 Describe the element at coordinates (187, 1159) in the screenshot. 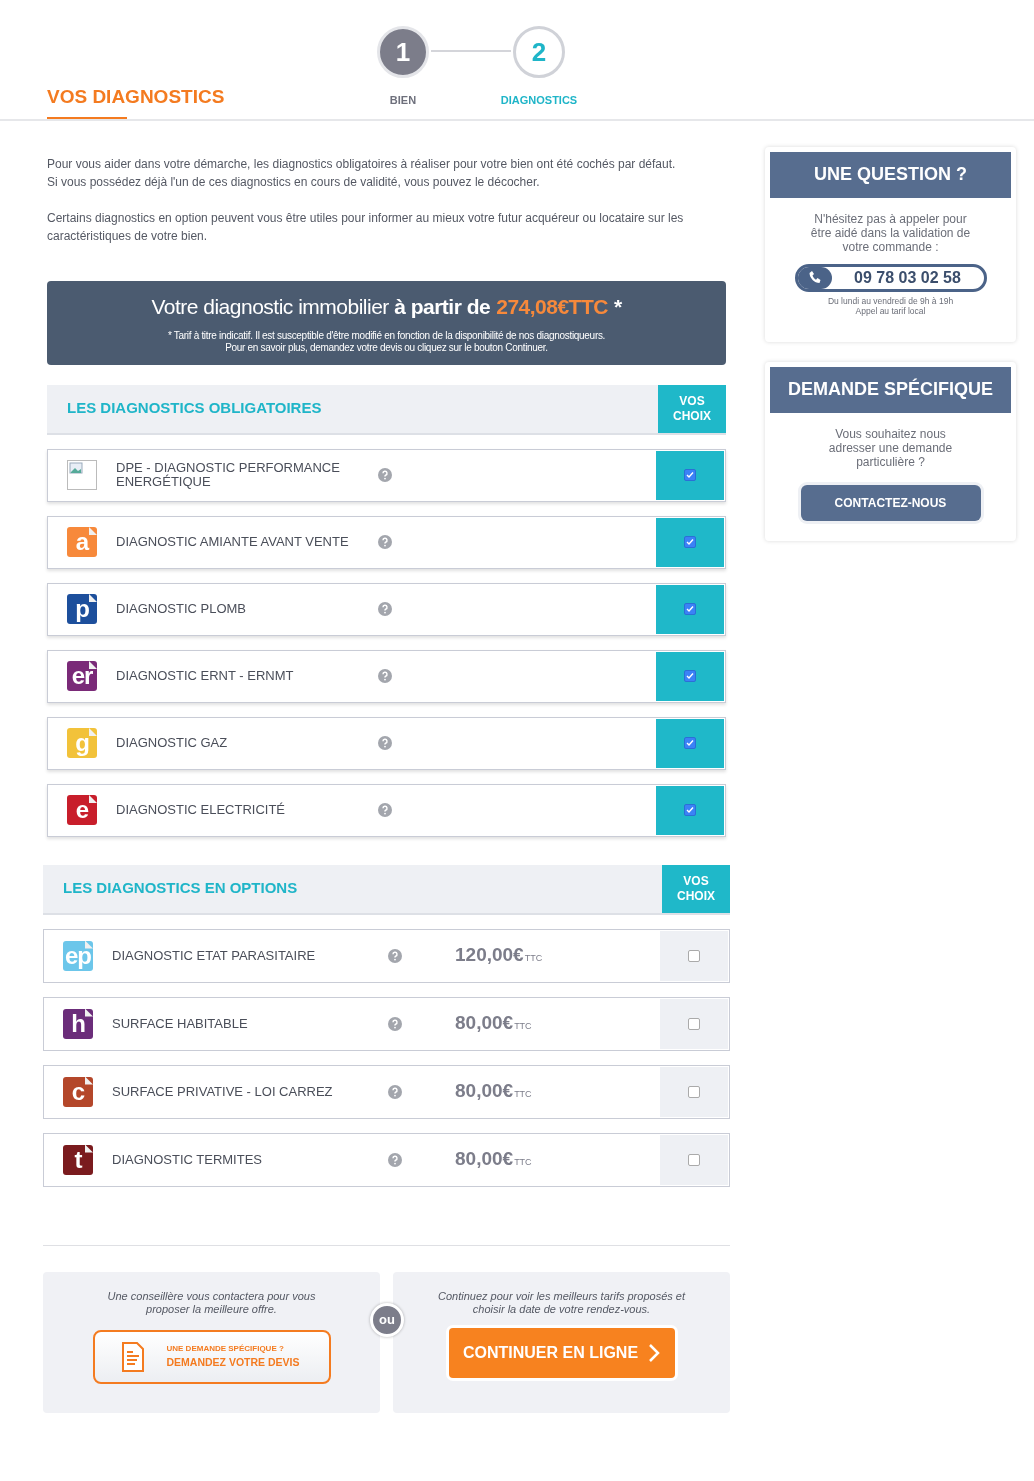

I see `option-name: DIAGNOSTIC TERMITES` at that location.